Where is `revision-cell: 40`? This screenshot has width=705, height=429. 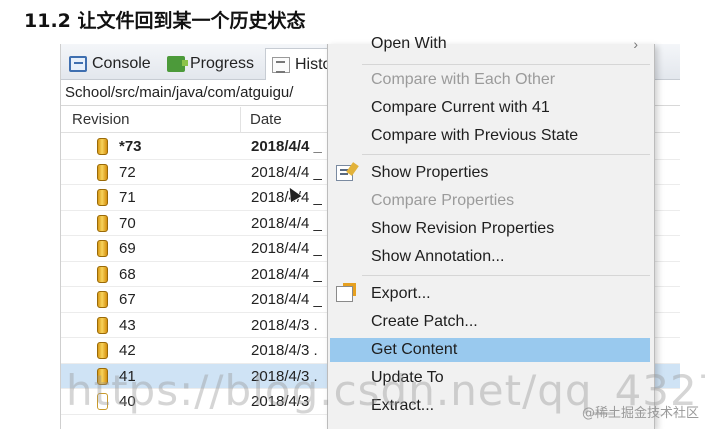 revision-cell: 40 is located at coordinates (127, 401).